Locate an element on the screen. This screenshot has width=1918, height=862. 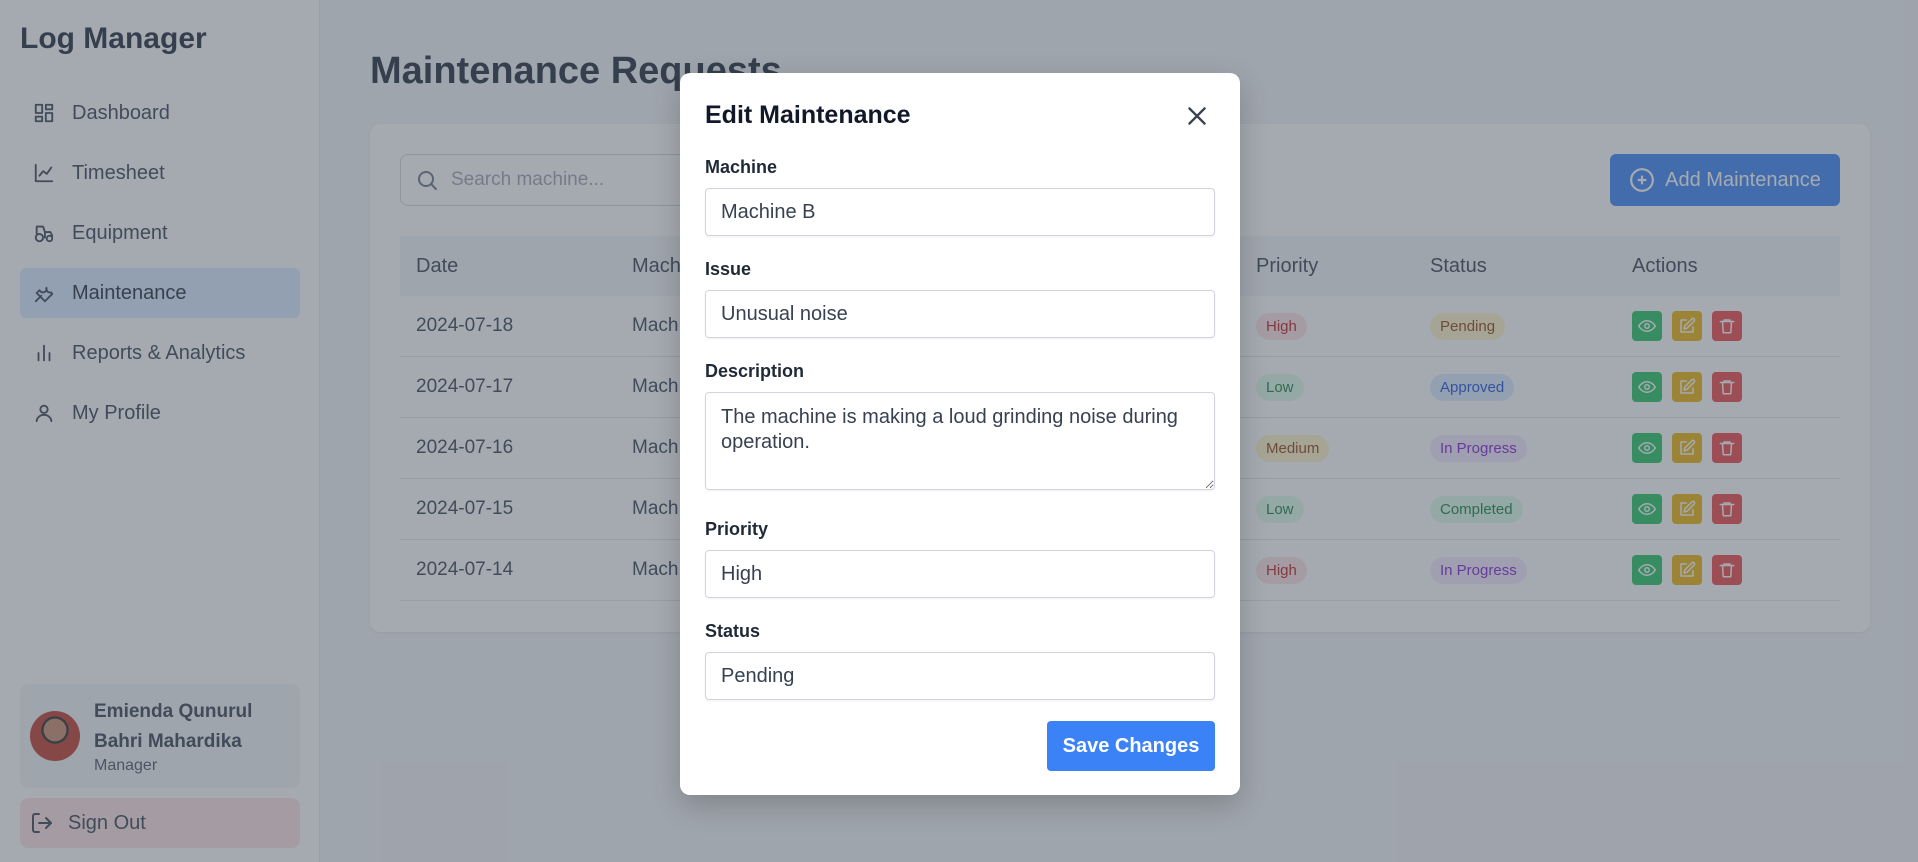
status-field is located at coordinates (960, 676).